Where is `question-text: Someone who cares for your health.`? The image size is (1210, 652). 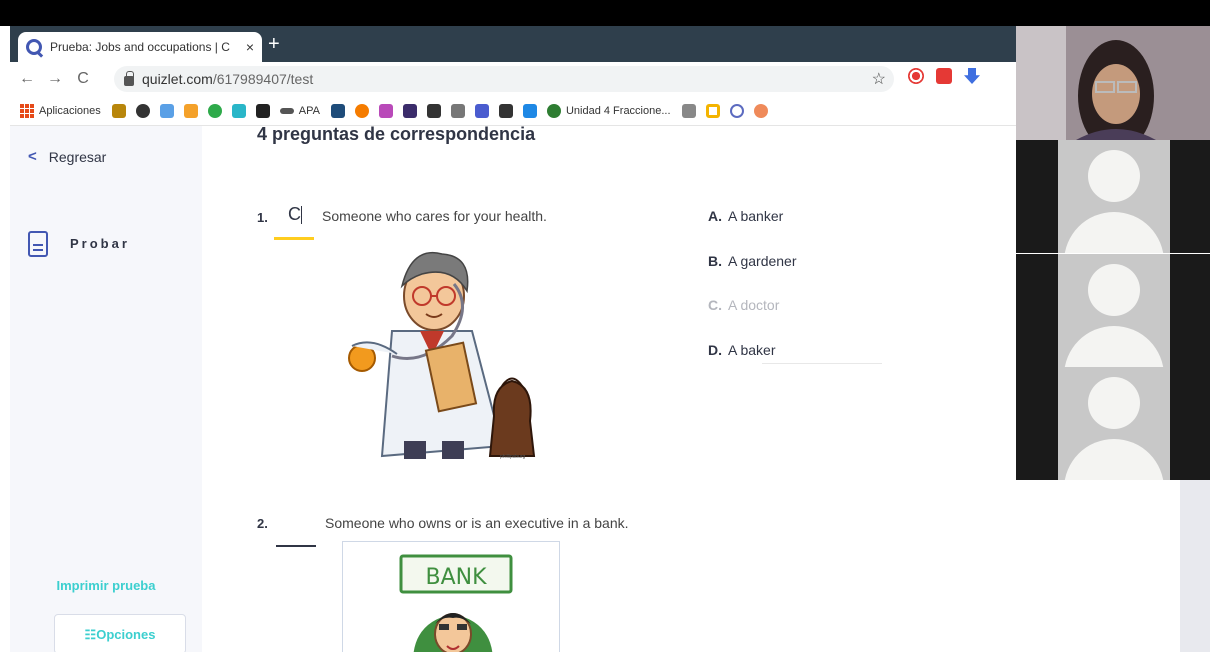 question-text: Someone who cares for your health. is located at coordinates (434, 216).